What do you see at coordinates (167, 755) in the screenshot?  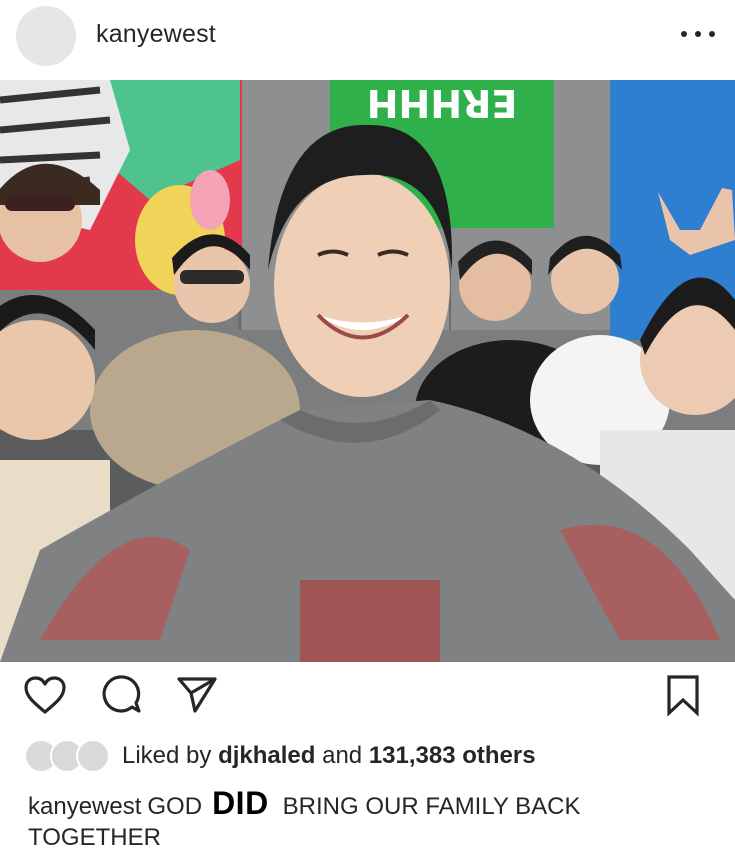 I see `likes-prefix: Liked by` at bounding box center [167, 755].